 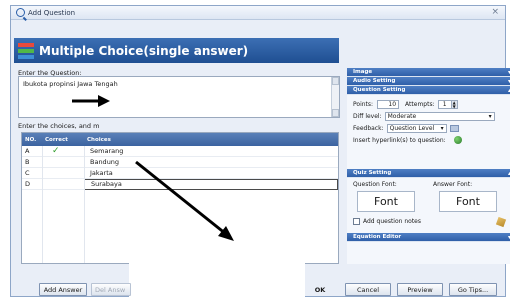 What do you see at coordinates (63, 289) in the screenshot?
I see `add-answer-button: Add Answer` at bounding box center [63, 289].